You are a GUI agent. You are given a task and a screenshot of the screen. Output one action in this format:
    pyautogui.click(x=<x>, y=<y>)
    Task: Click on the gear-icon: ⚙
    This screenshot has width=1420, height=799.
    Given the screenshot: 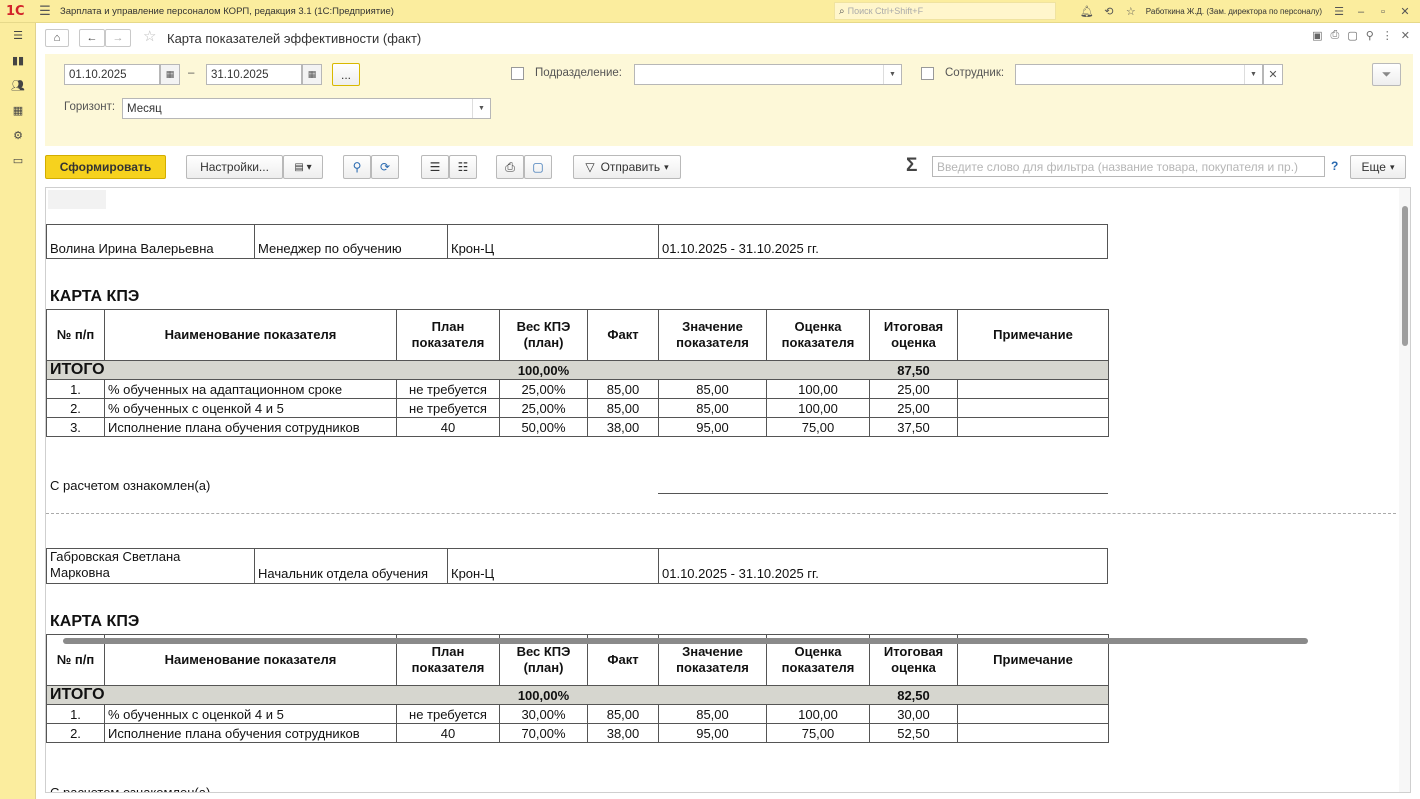 What is the action you would take?
    pyautogui.click(x=18, y=135)
    